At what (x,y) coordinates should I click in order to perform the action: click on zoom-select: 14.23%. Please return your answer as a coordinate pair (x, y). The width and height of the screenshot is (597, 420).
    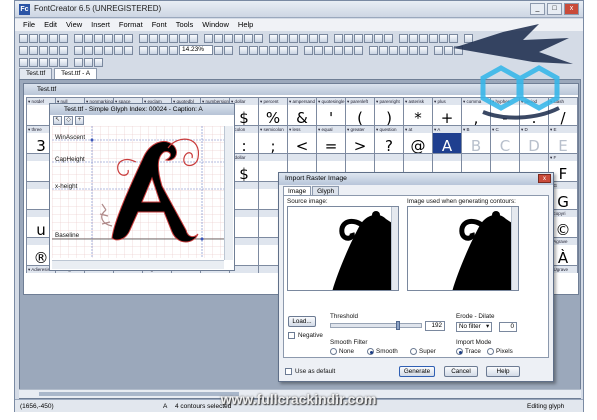
    Looking at the image, I should click on (196, 50).